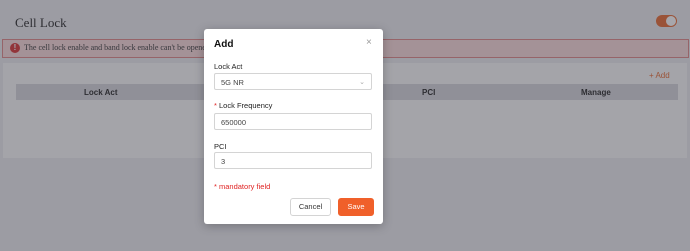 The height and width of the screenshot is (251, 690). Describe the element at coordinates (293, 160) in the screenshot. I see `pci-input: 3` at that location.